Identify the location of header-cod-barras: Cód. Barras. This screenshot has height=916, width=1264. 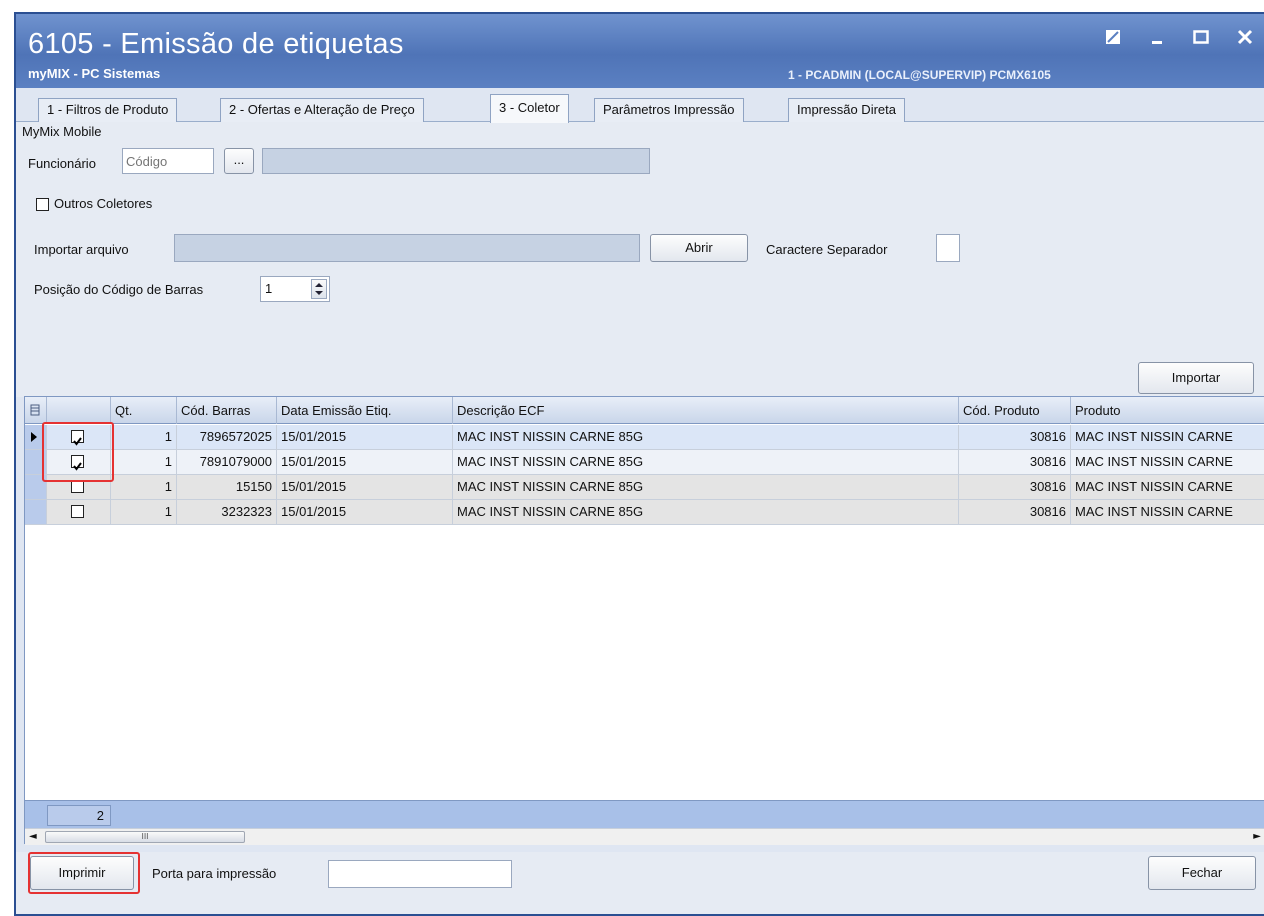
(227, 410).